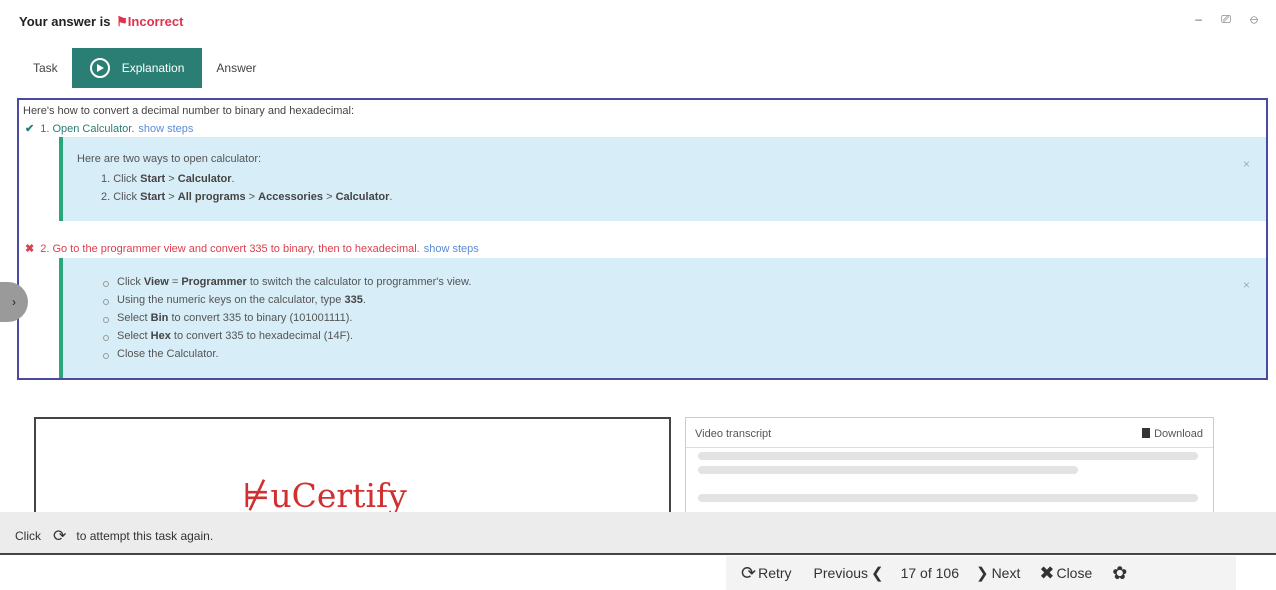 Image resolution: width=1276 pixels, height=590 pixels. I want to click on close-button: ✖ Close, so click(1064, 573).